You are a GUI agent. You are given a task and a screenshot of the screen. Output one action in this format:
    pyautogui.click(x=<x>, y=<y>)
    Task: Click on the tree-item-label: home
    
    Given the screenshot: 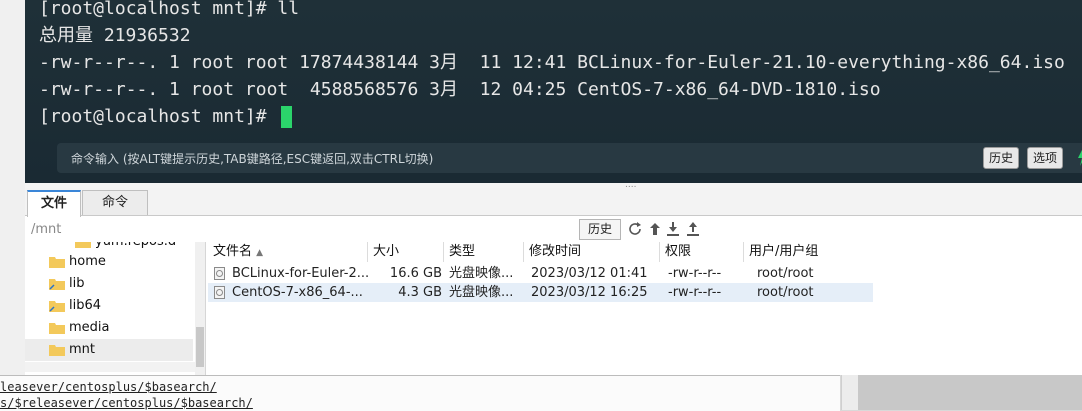 What is the action you would take?
    pyautogui.click(x=87, y=261)
    